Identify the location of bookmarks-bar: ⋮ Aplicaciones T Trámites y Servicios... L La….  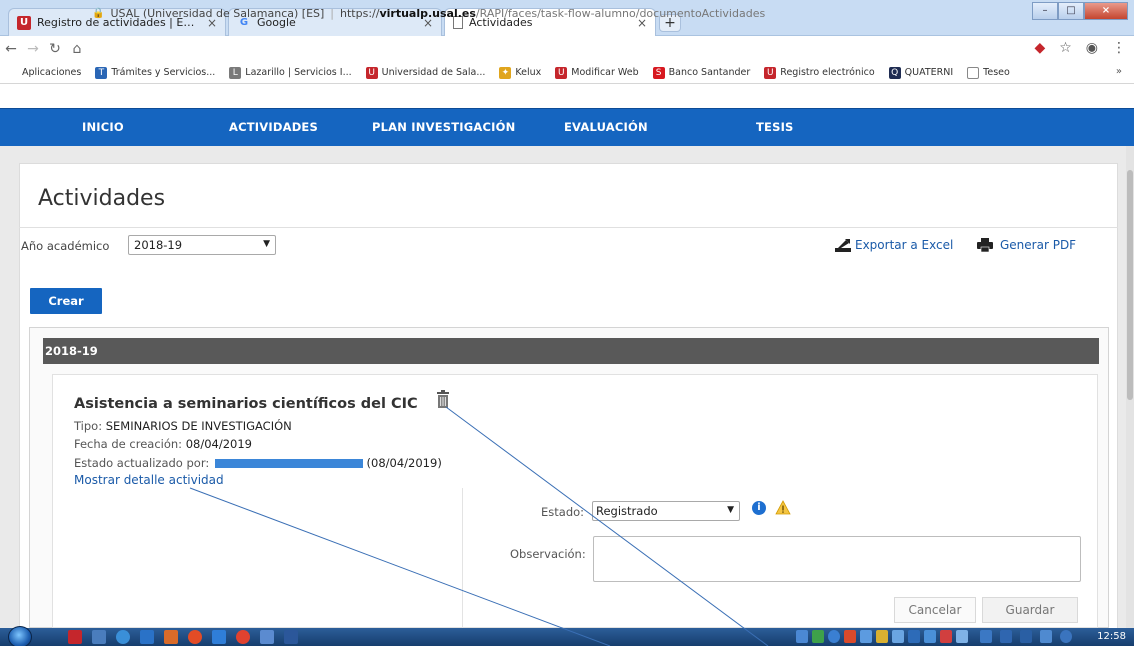
(567, 73).